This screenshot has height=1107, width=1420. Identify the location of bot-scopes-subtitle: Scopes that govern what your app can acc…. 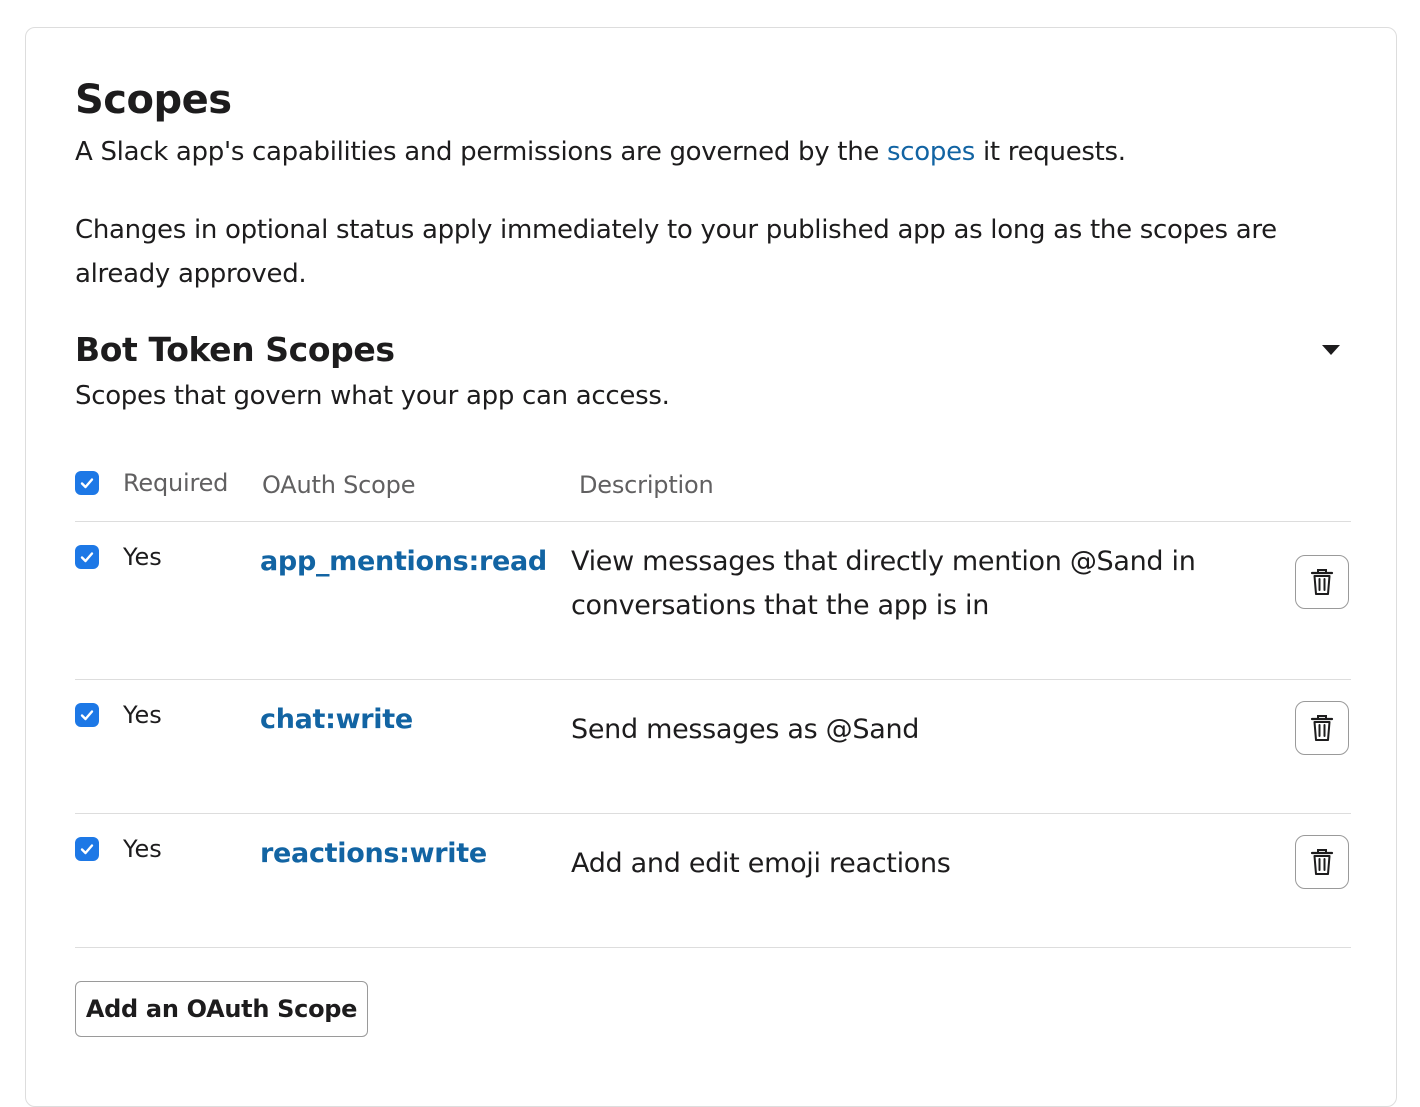
(372, 396).